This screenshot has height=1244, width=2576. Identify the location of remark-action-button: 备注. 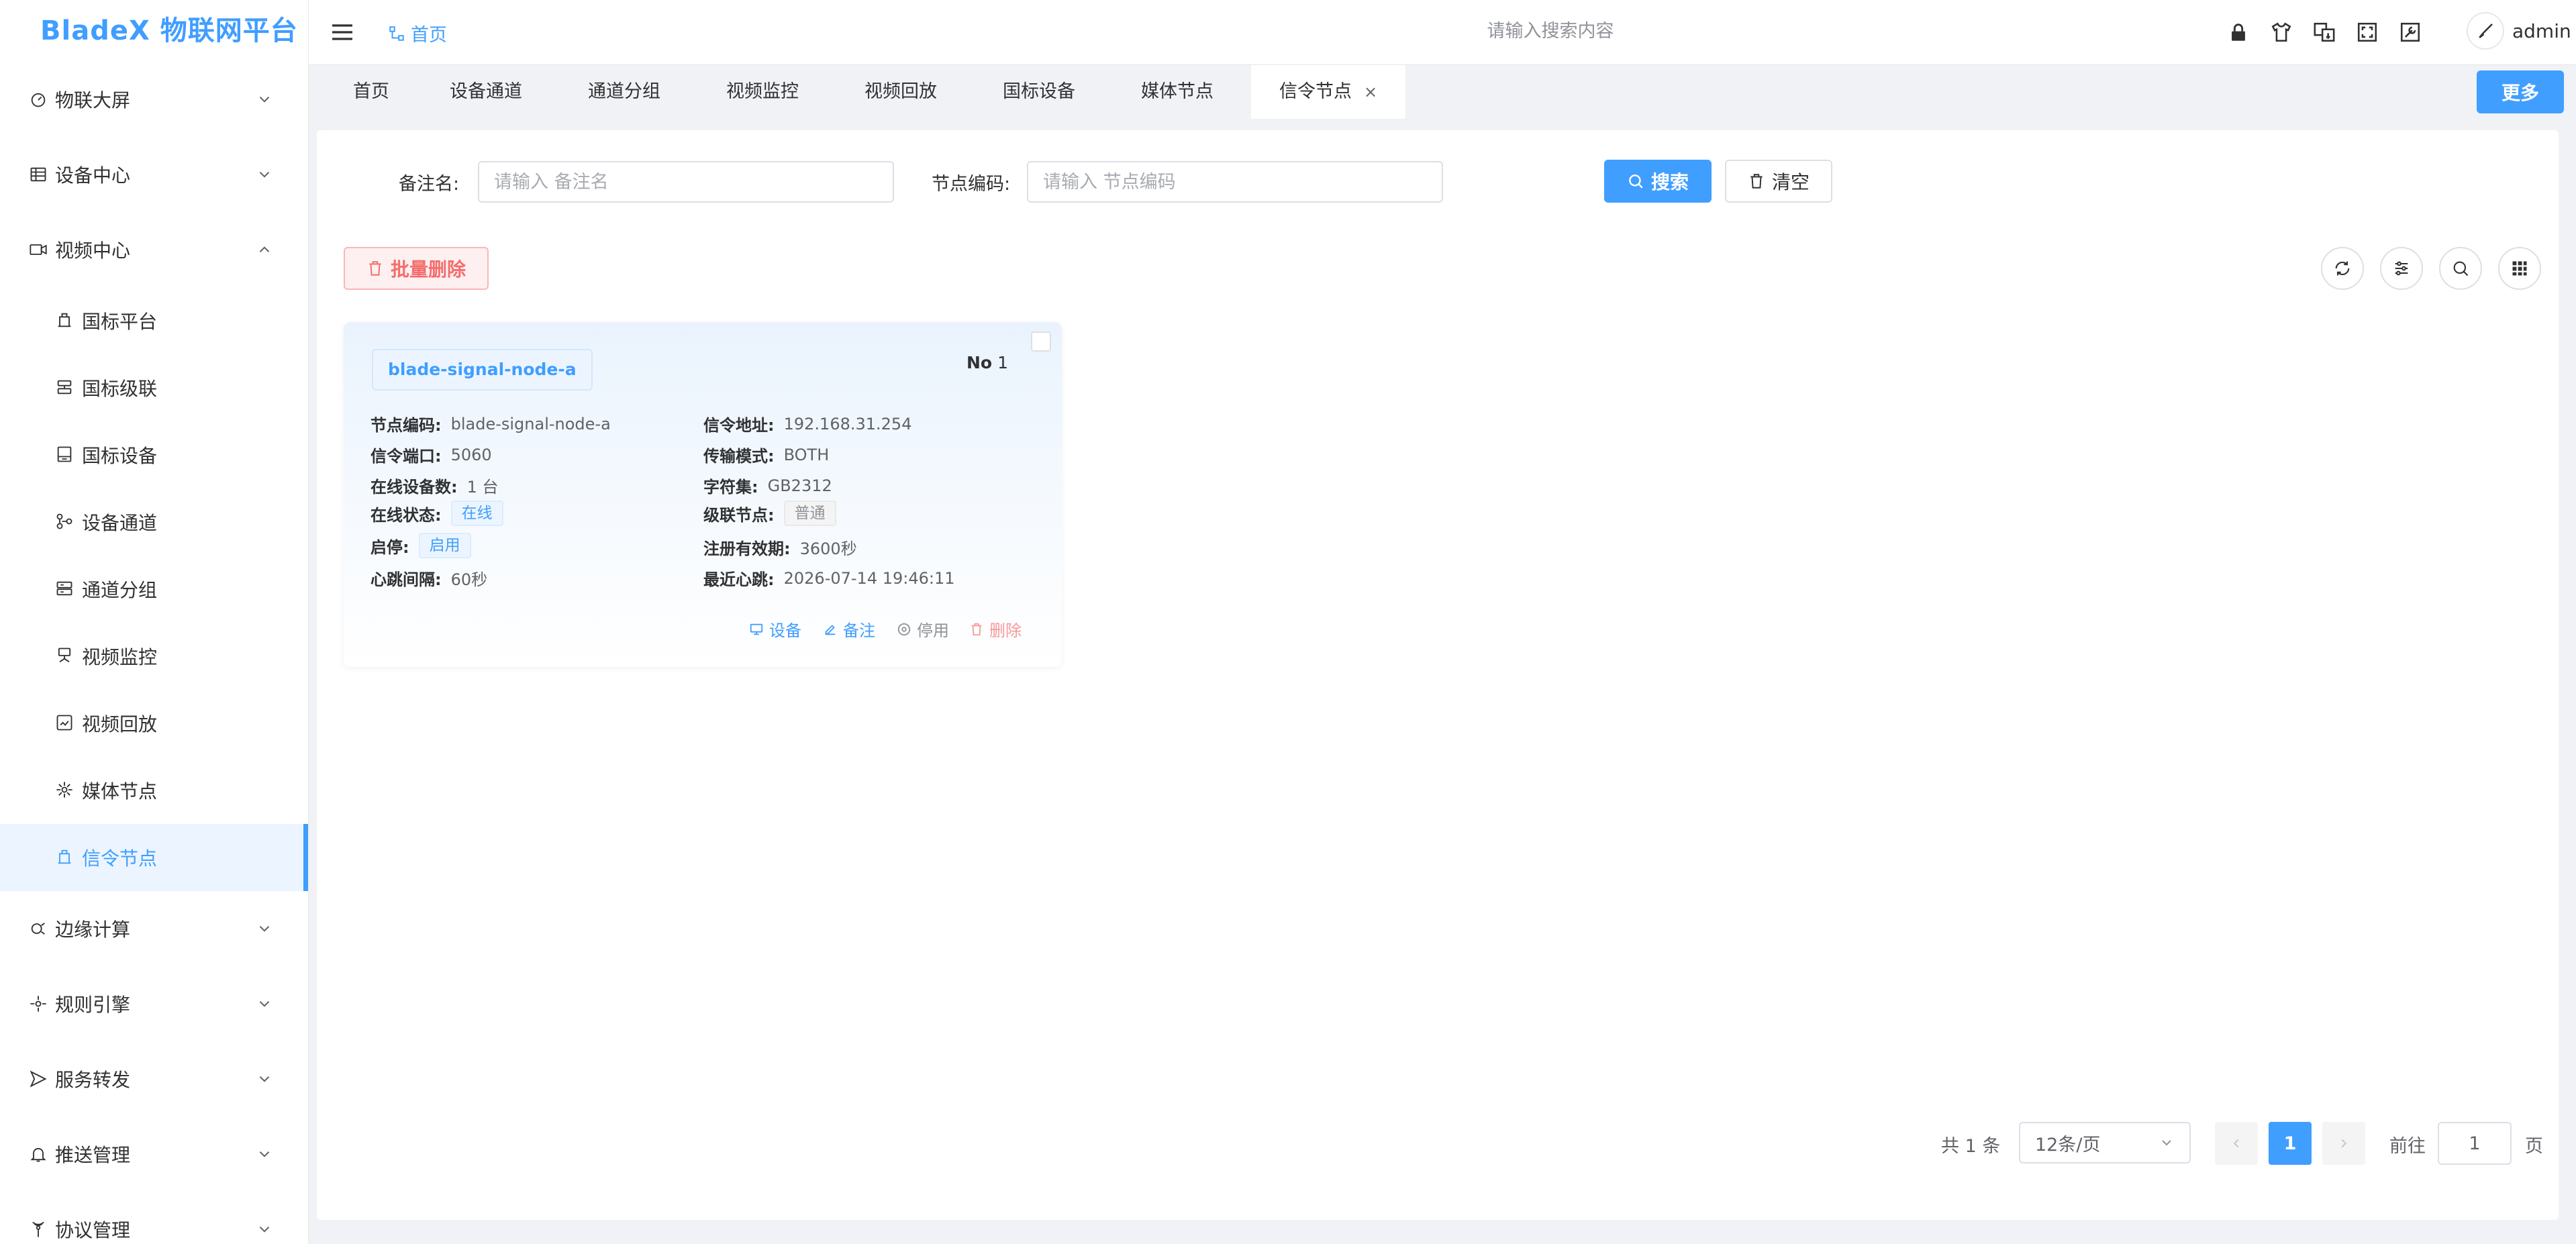
(849, 629).